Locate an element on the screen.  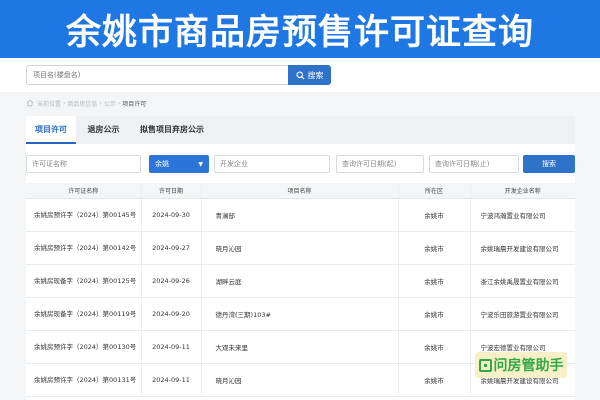
column-header-permit-date: 许可日期 is located at coordinates (170, 191).